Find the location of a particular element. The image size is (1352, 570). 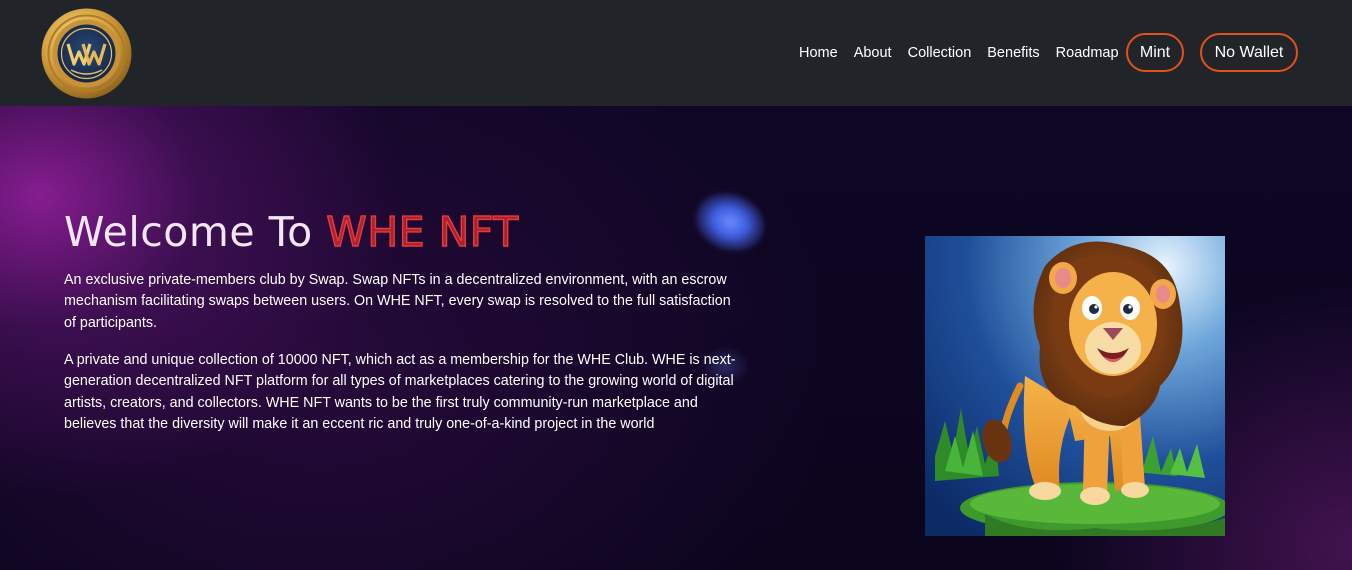

nav-link-about: About is located at coordinates (873, 53).